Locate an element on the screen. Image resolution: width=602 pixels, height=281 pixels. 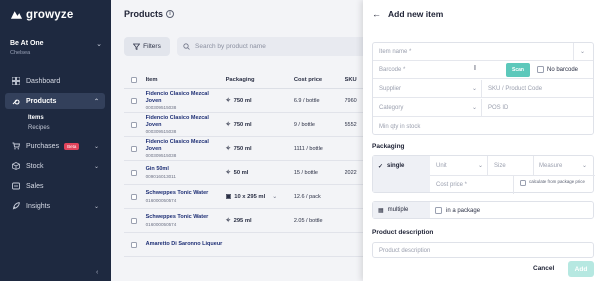
sidebar-item-sales: Sales is located at coordinates (55, 186).